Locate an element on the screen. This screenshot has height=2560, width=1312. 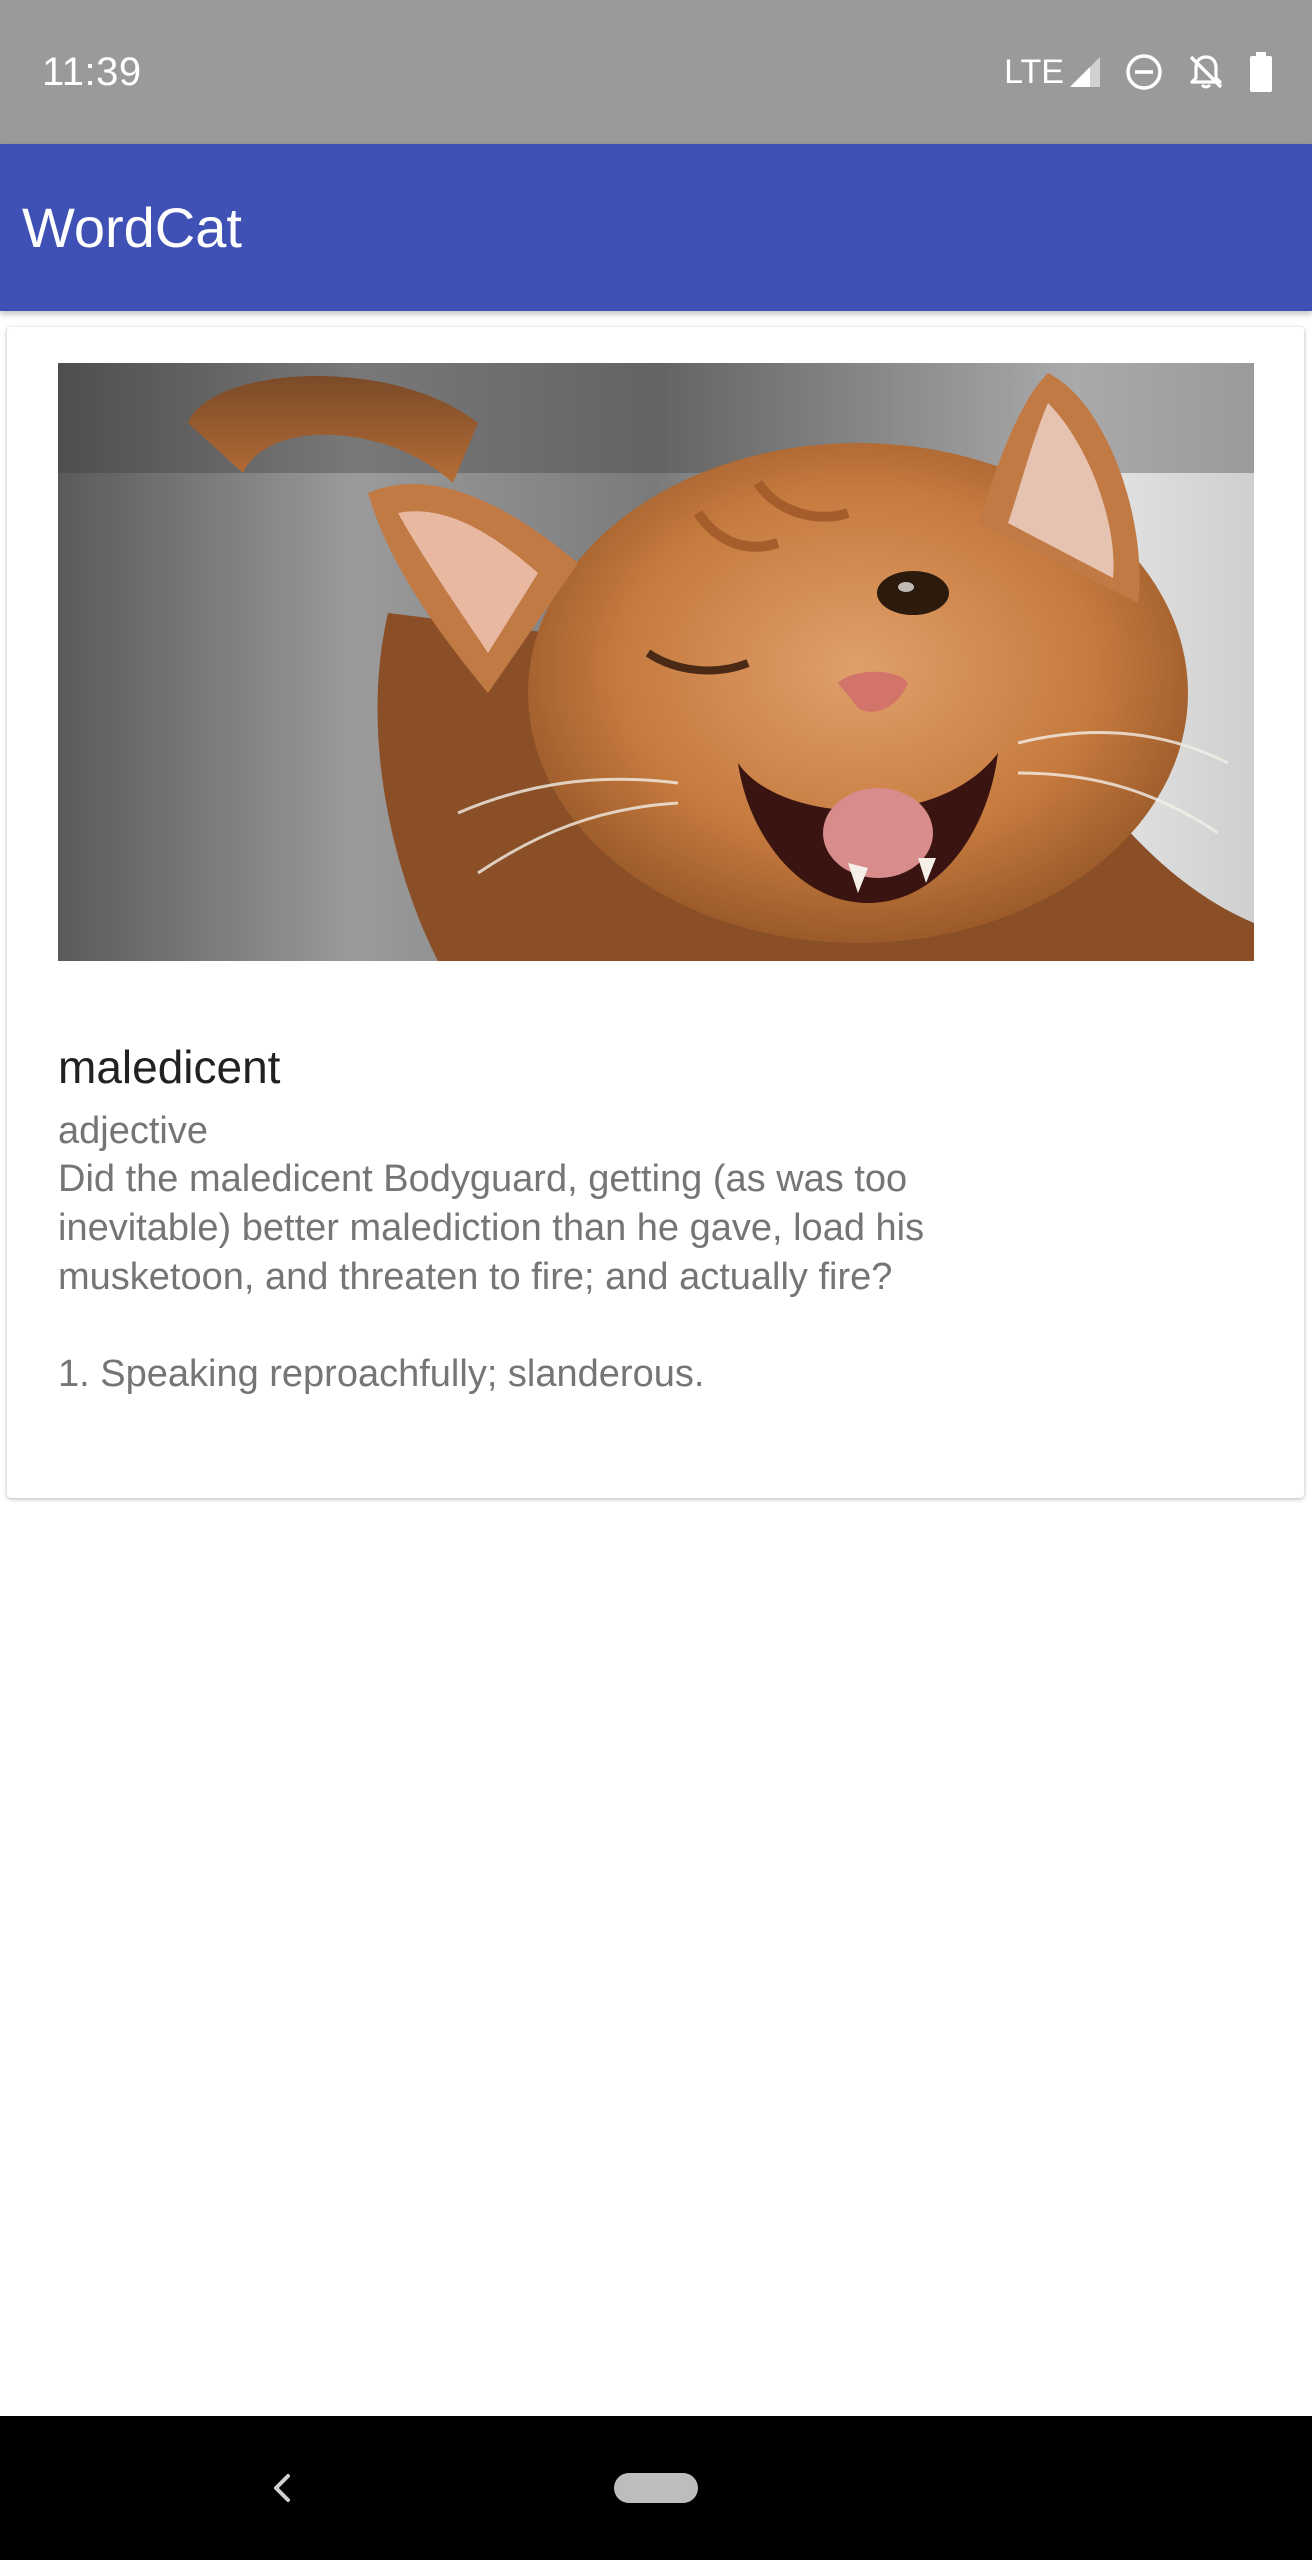
lte-label: LTE is located at coordinates (1034, 72).